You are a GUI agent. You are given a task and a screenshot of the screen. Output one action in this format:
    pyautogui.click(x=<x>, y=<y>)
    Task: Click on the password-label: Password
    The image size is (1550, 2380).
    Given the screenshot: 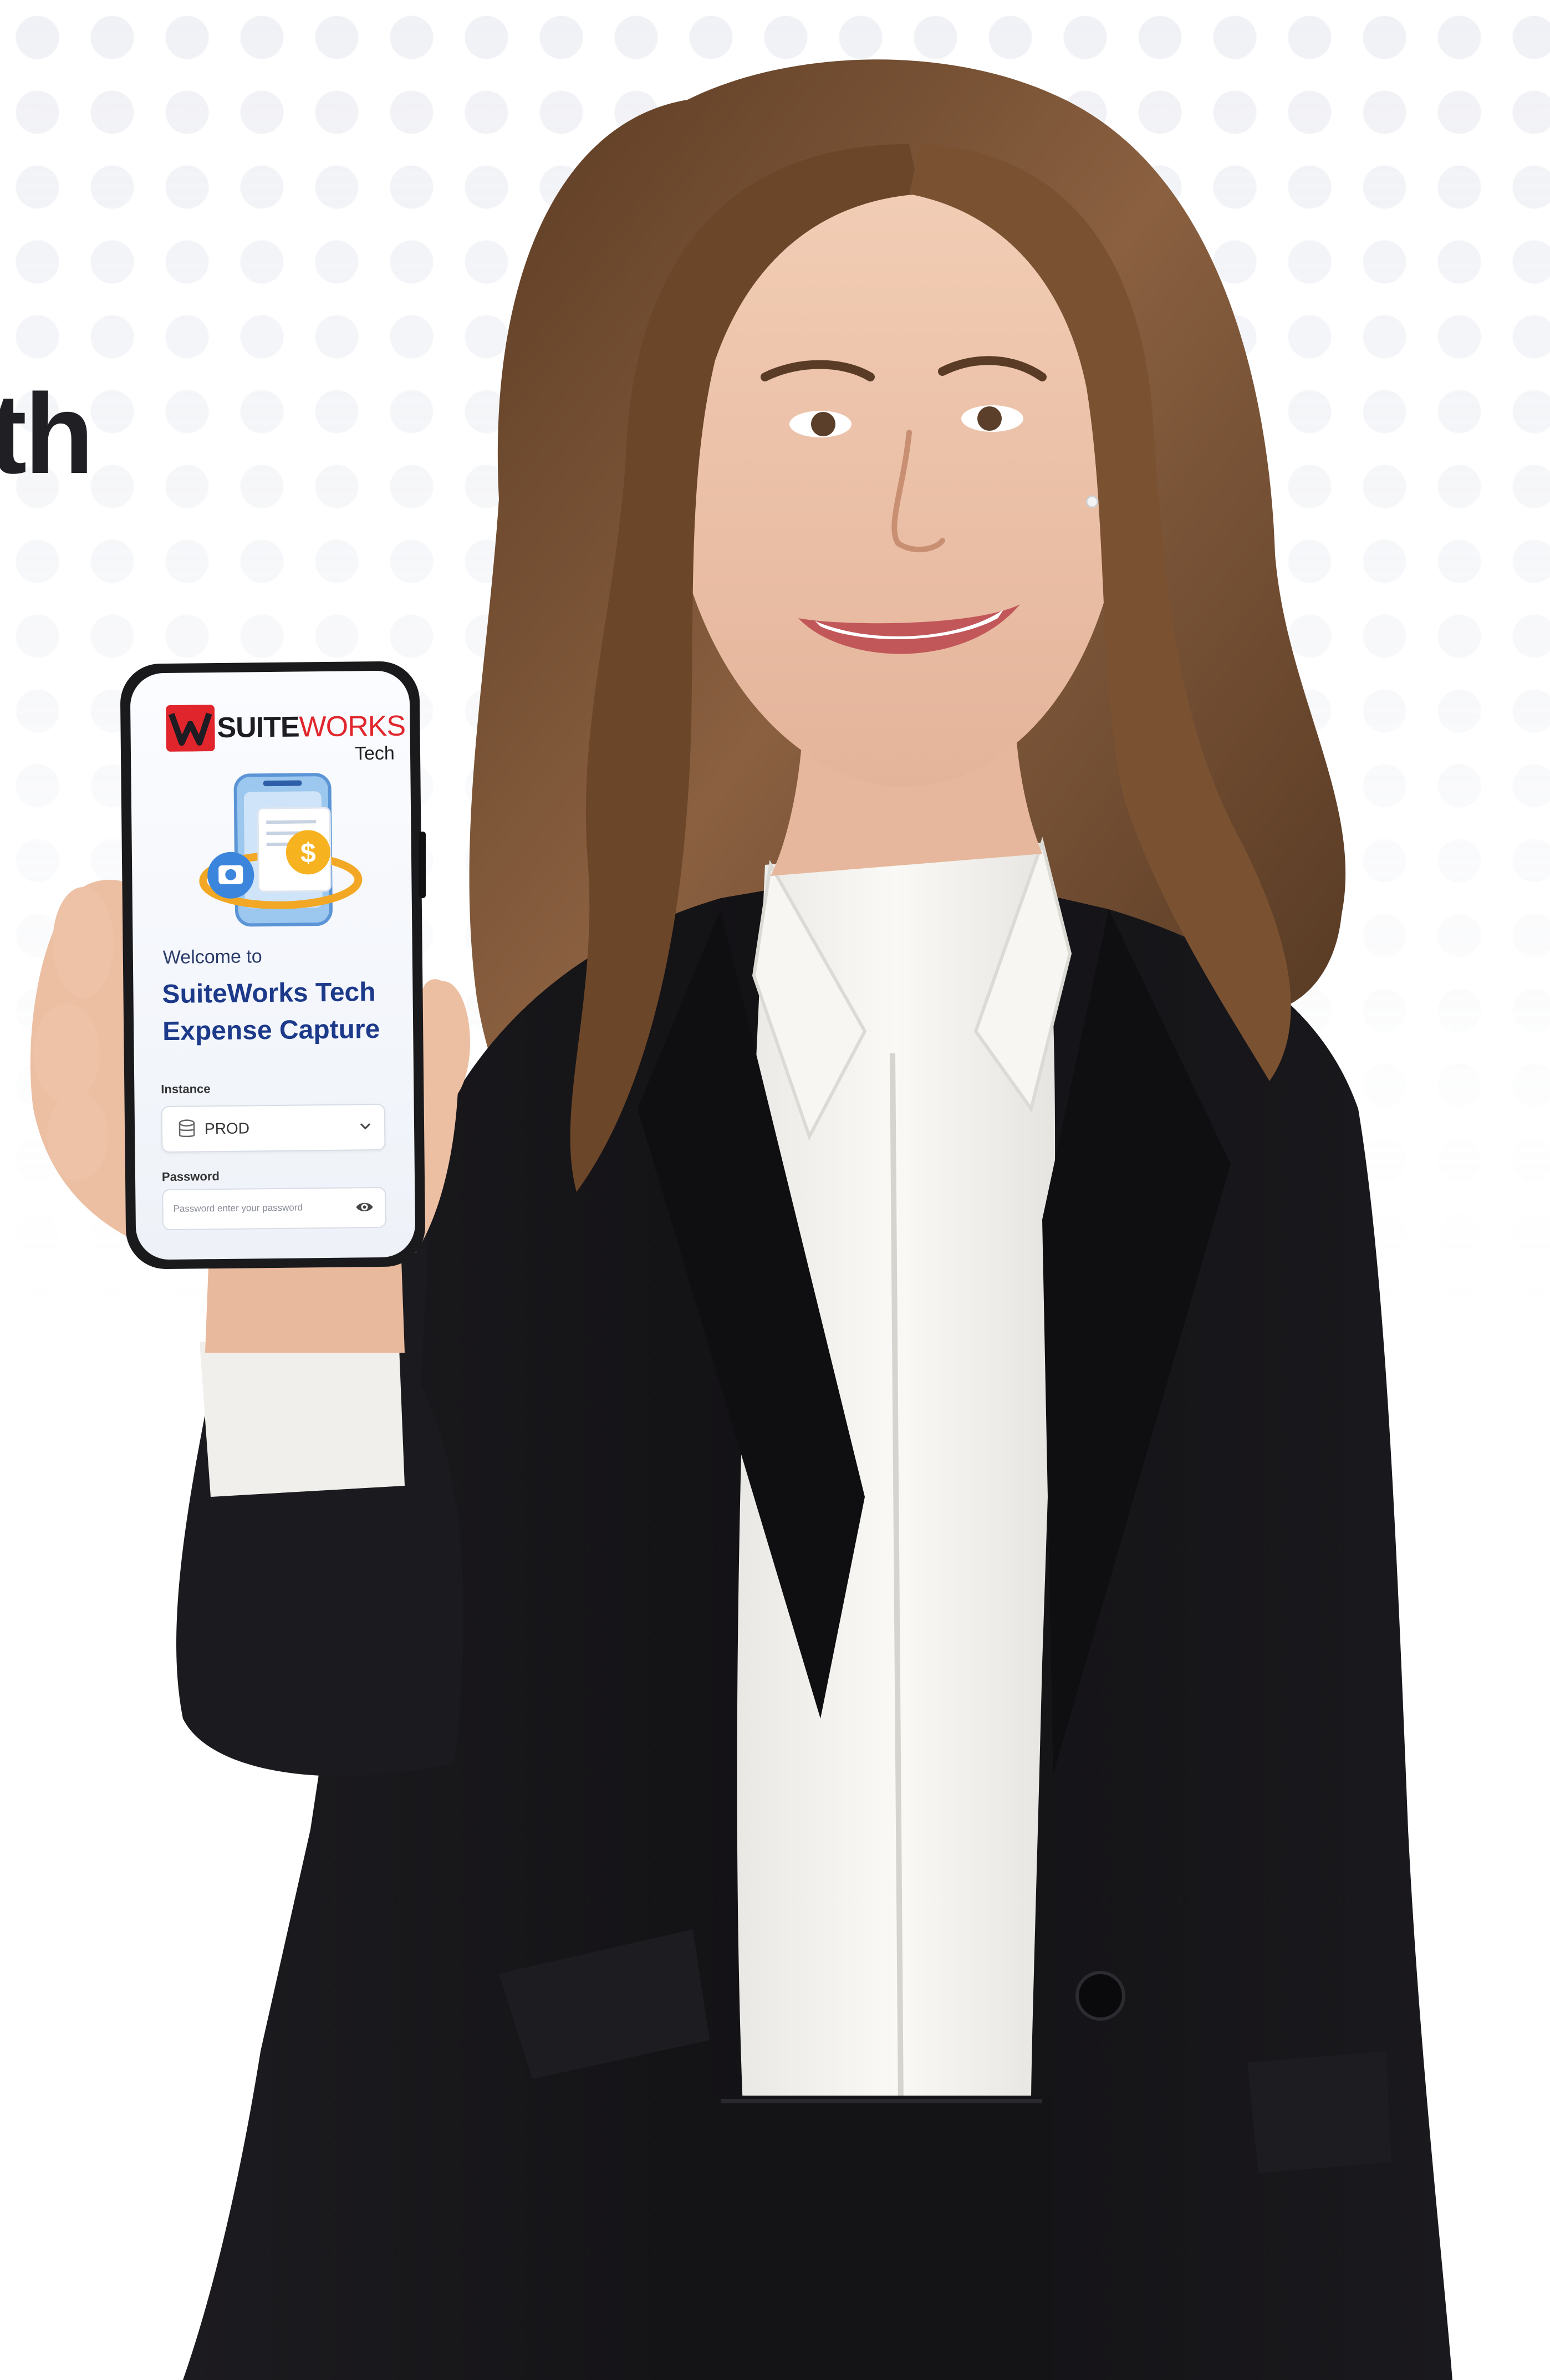 What is the action you would take?
    pyautogui.click(x=190, y=1176)
    